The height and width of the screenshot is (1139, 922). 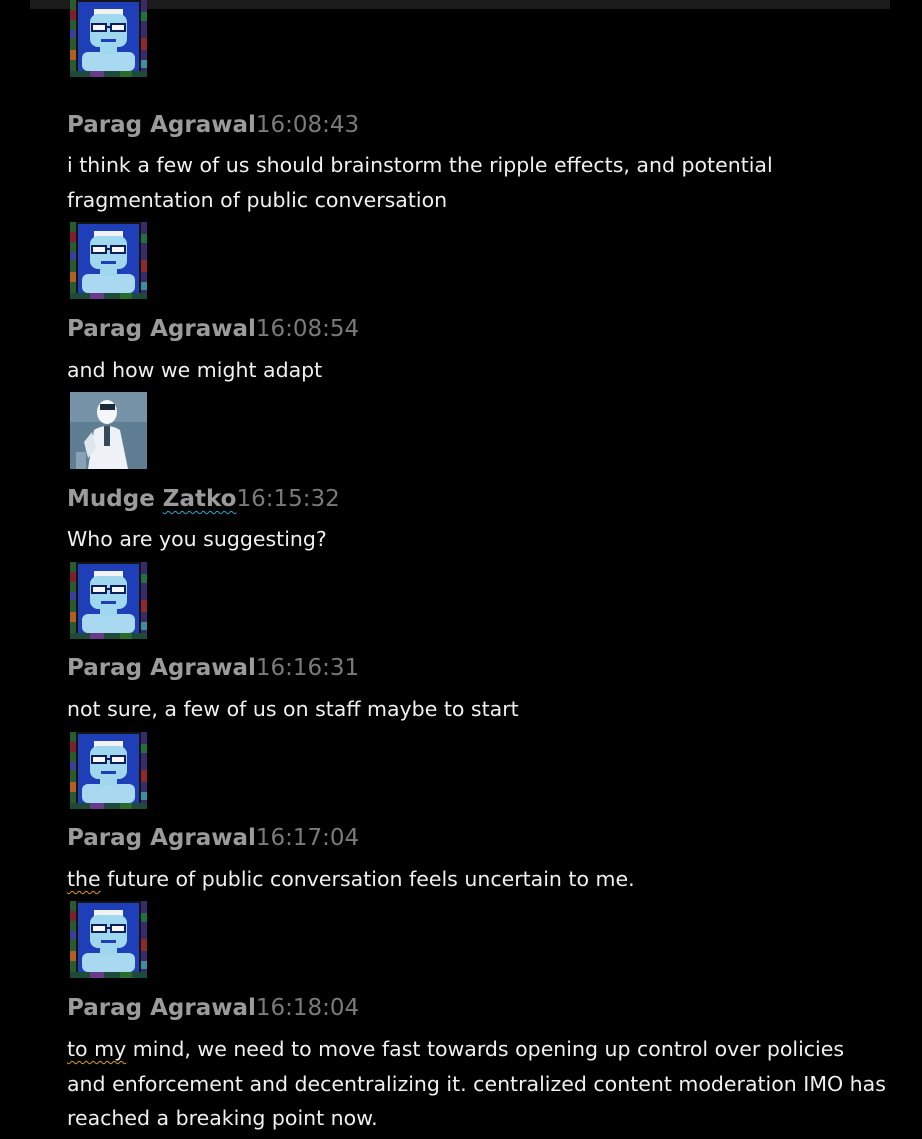 I want to click on message-header: Parag Agrawal16:17:04, so click(x=213, y=838).